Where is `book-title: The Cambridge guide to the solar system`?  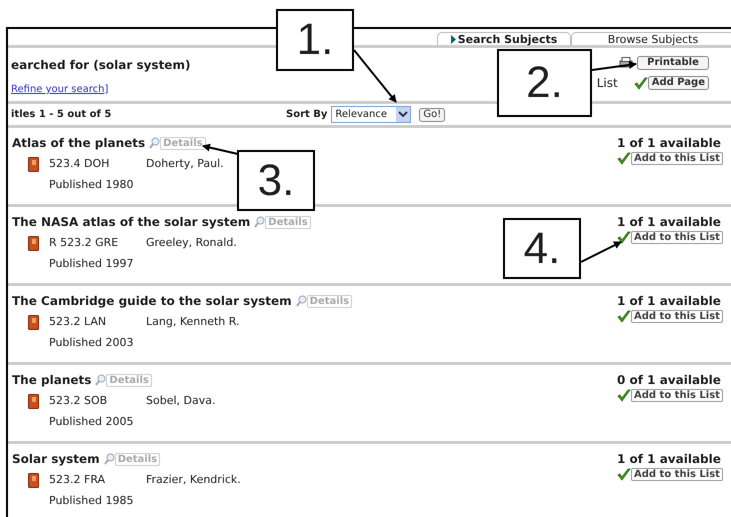 book-title: The Cambridge guide to the solar system is located at coordinates (152, 301).